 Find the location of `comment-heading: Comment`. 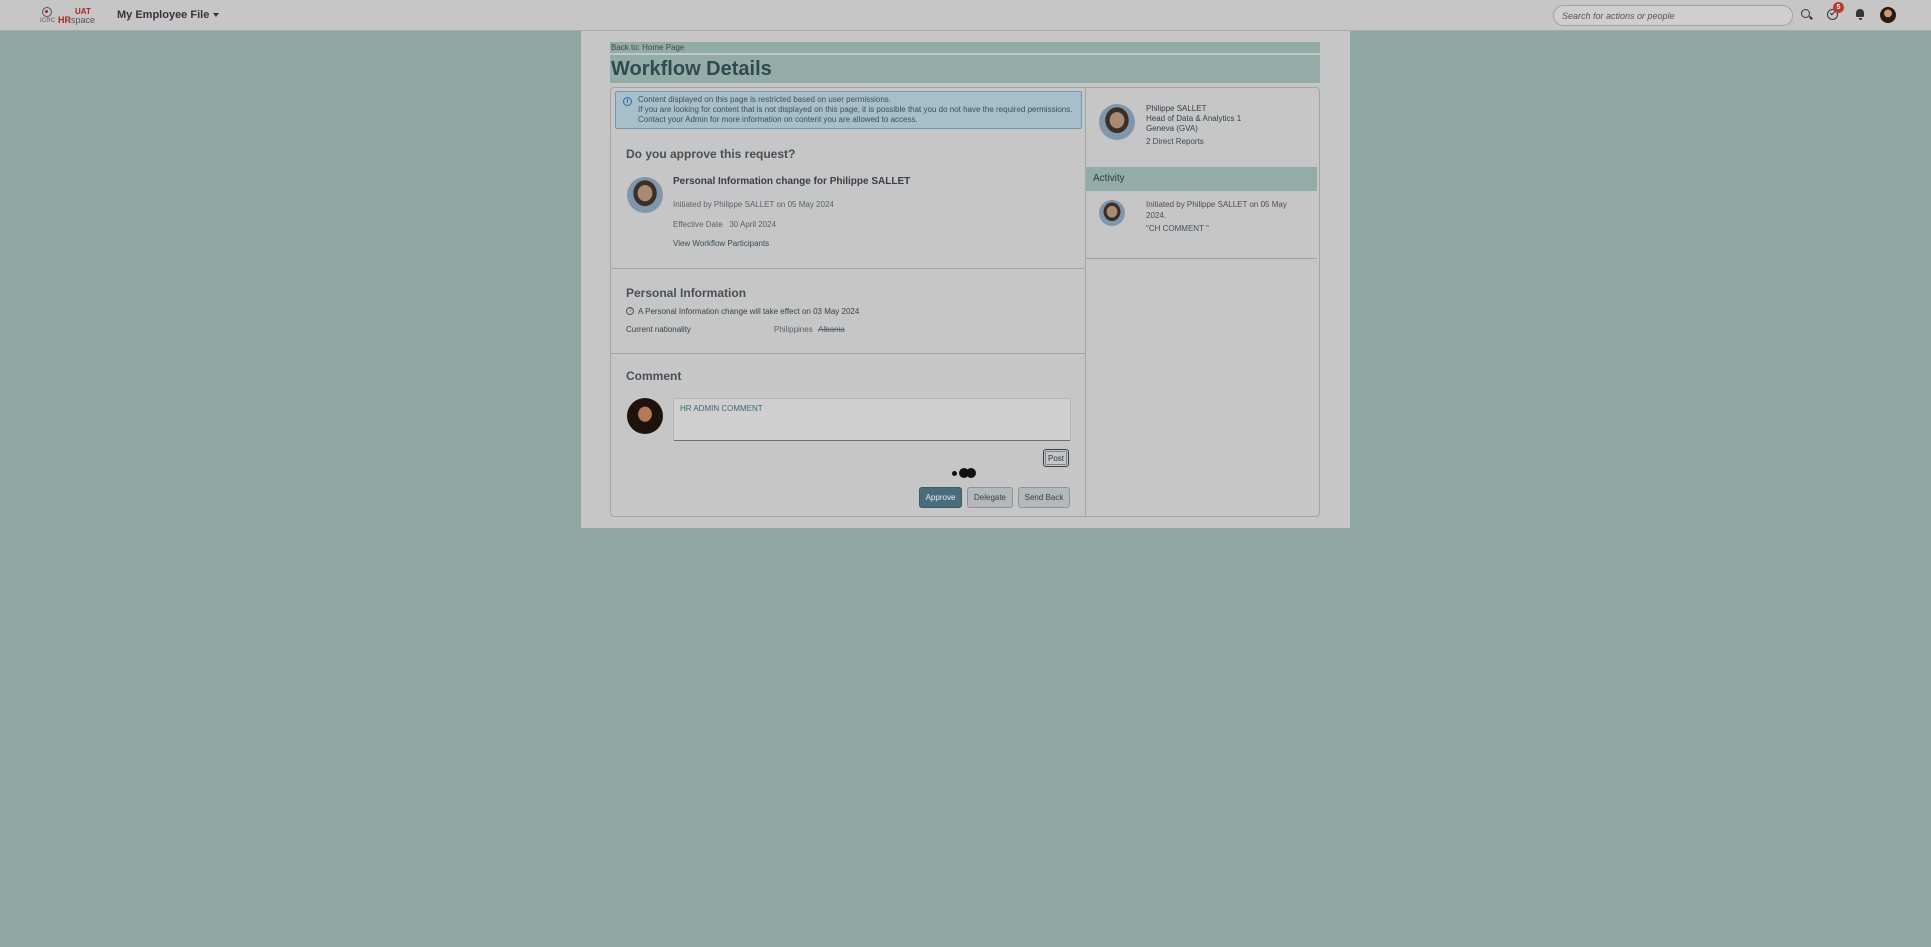

comment-heading: Comment is located at coordinates (654, 376).